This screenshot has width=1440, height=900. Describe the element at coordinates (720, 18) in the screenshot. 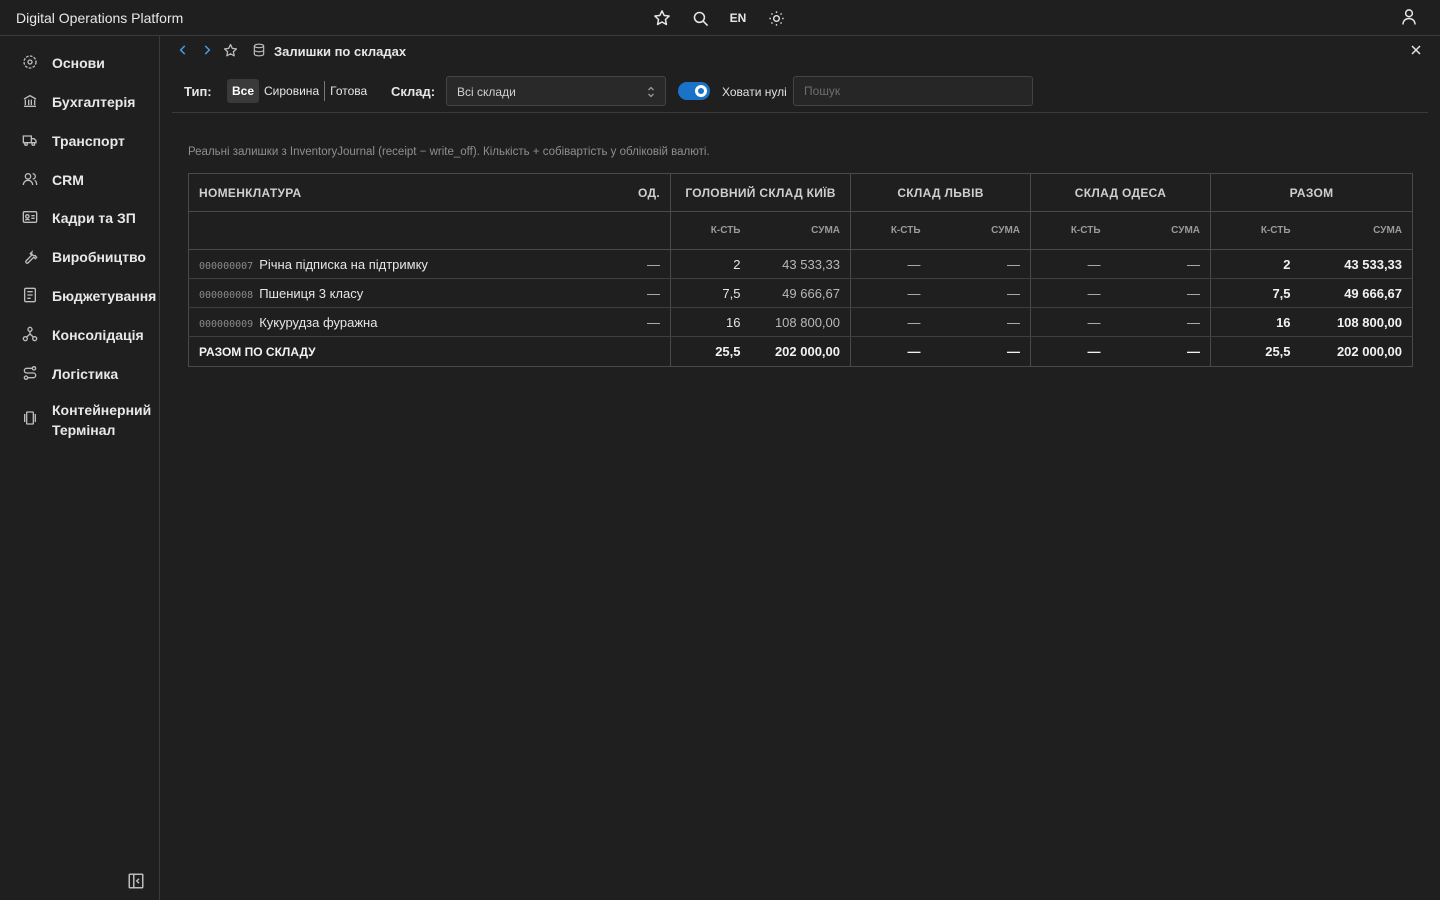

I see `top-bar: Digital Operations Platform EN` at that location.